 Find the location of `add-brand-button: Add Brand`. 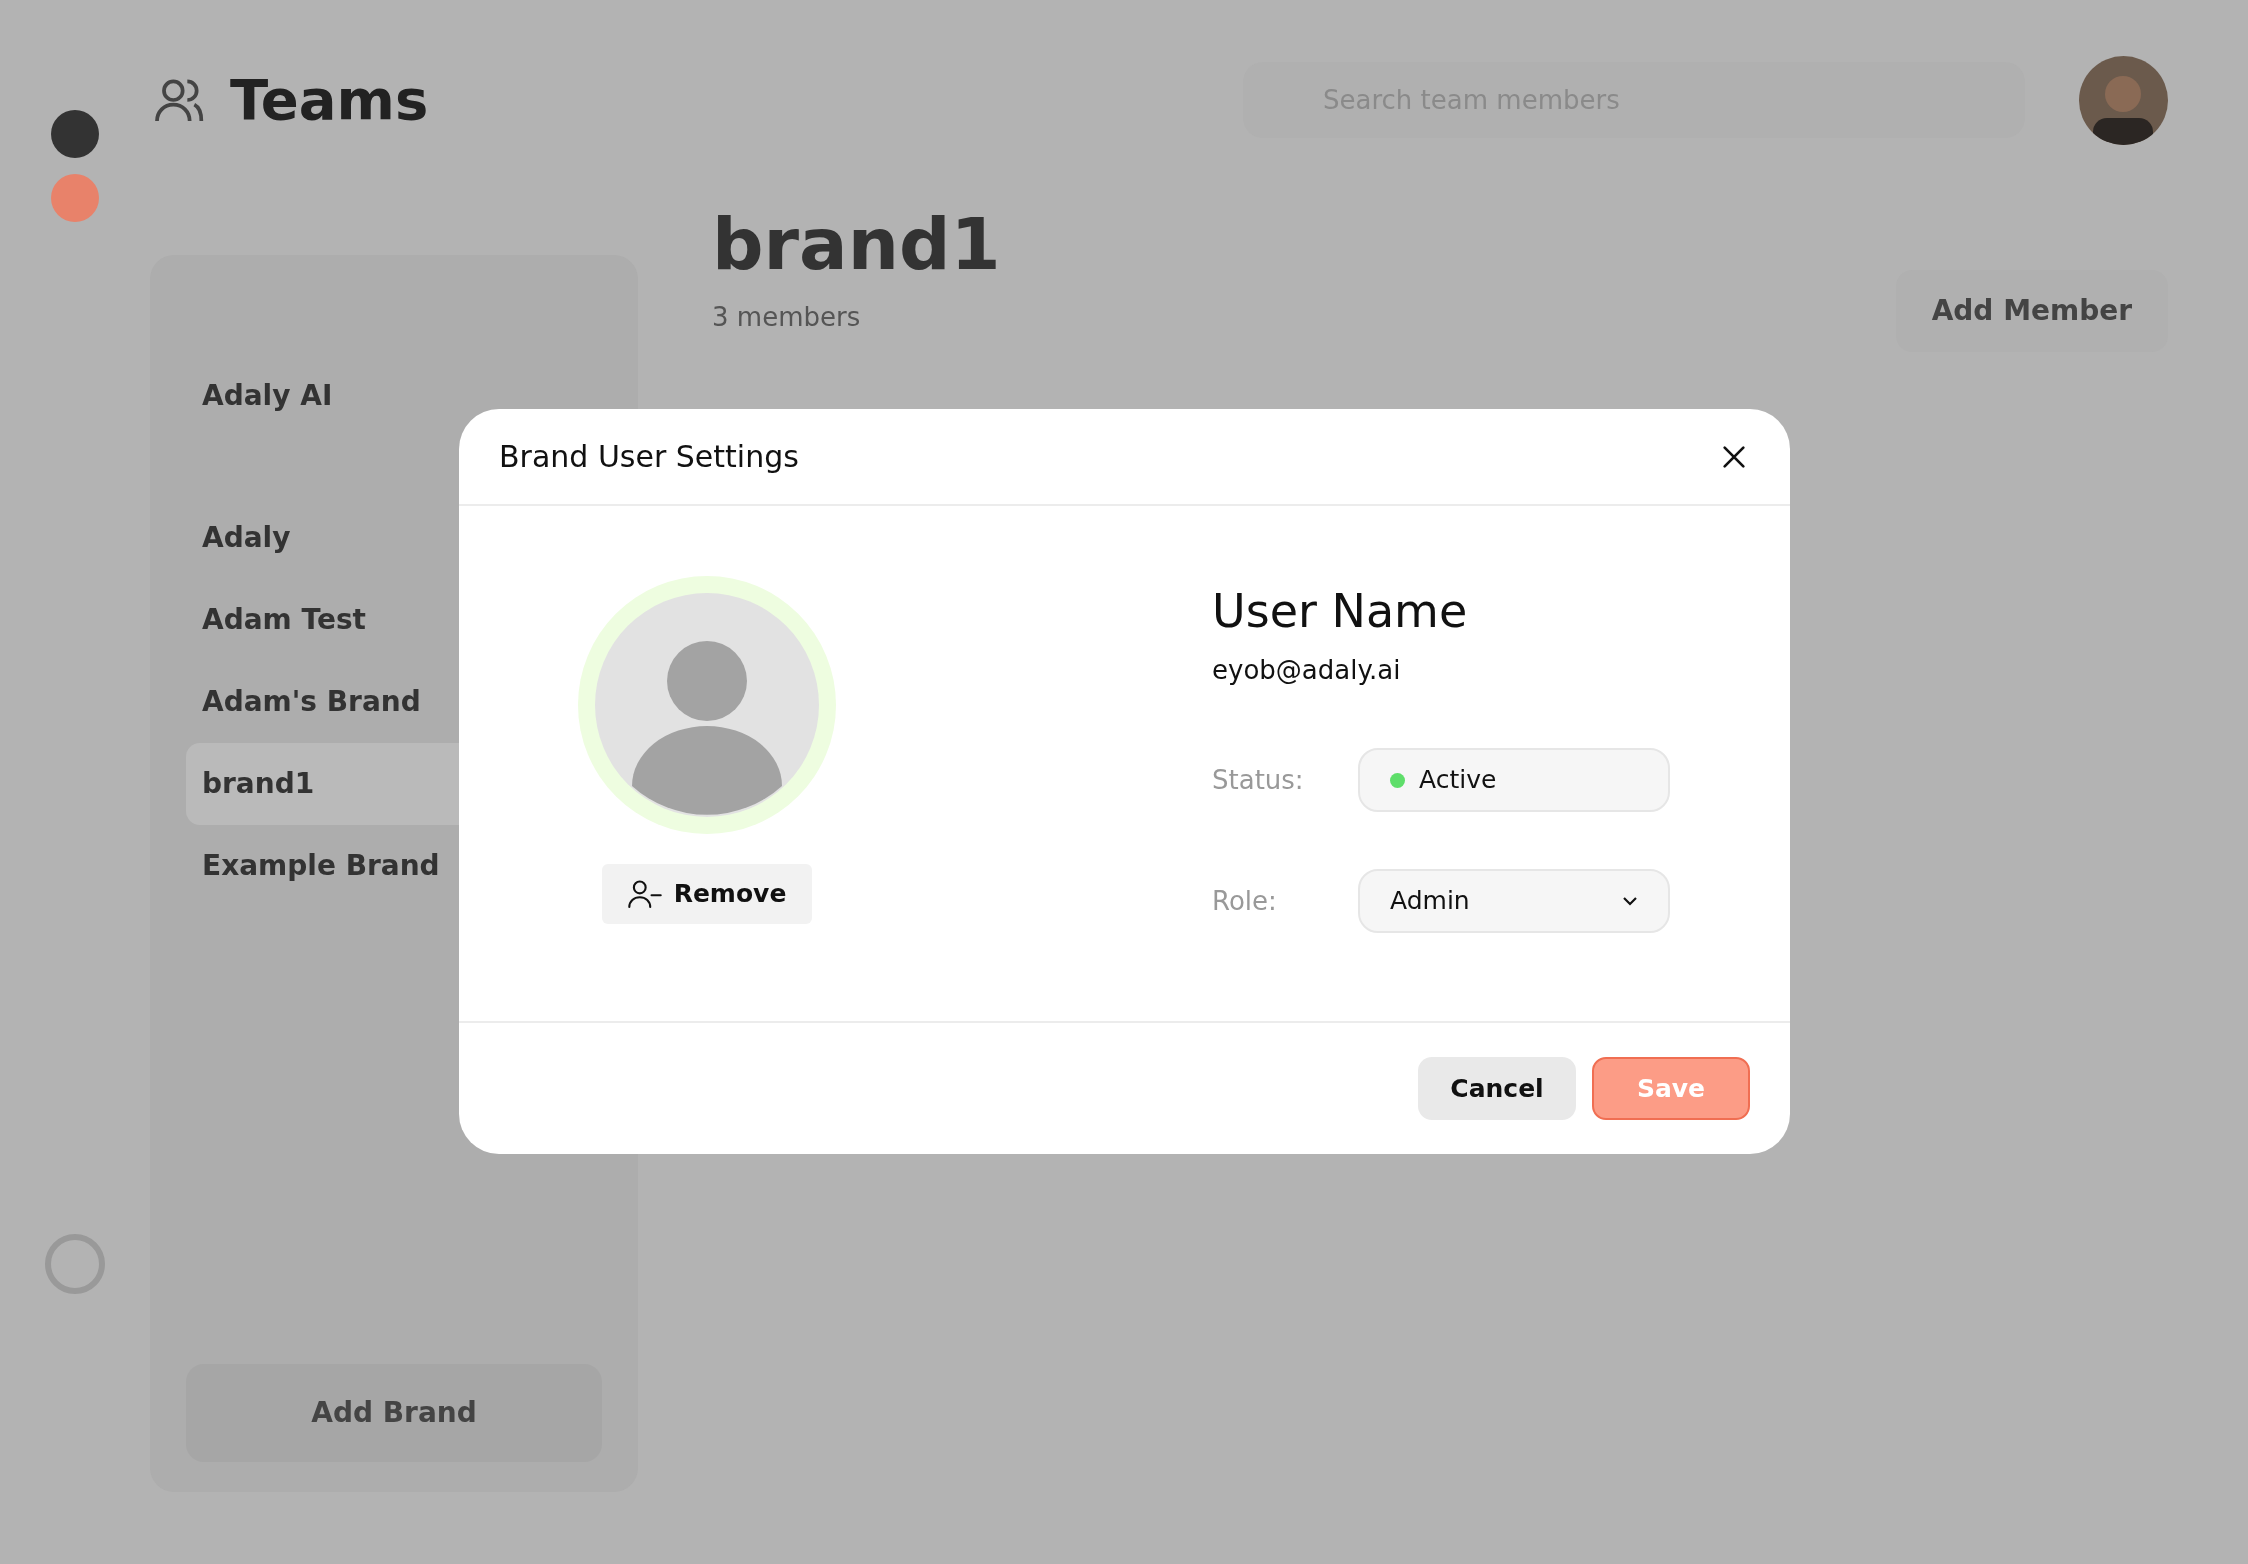

add-brand-button: Add Brand is located at coordinates (394, 1413).